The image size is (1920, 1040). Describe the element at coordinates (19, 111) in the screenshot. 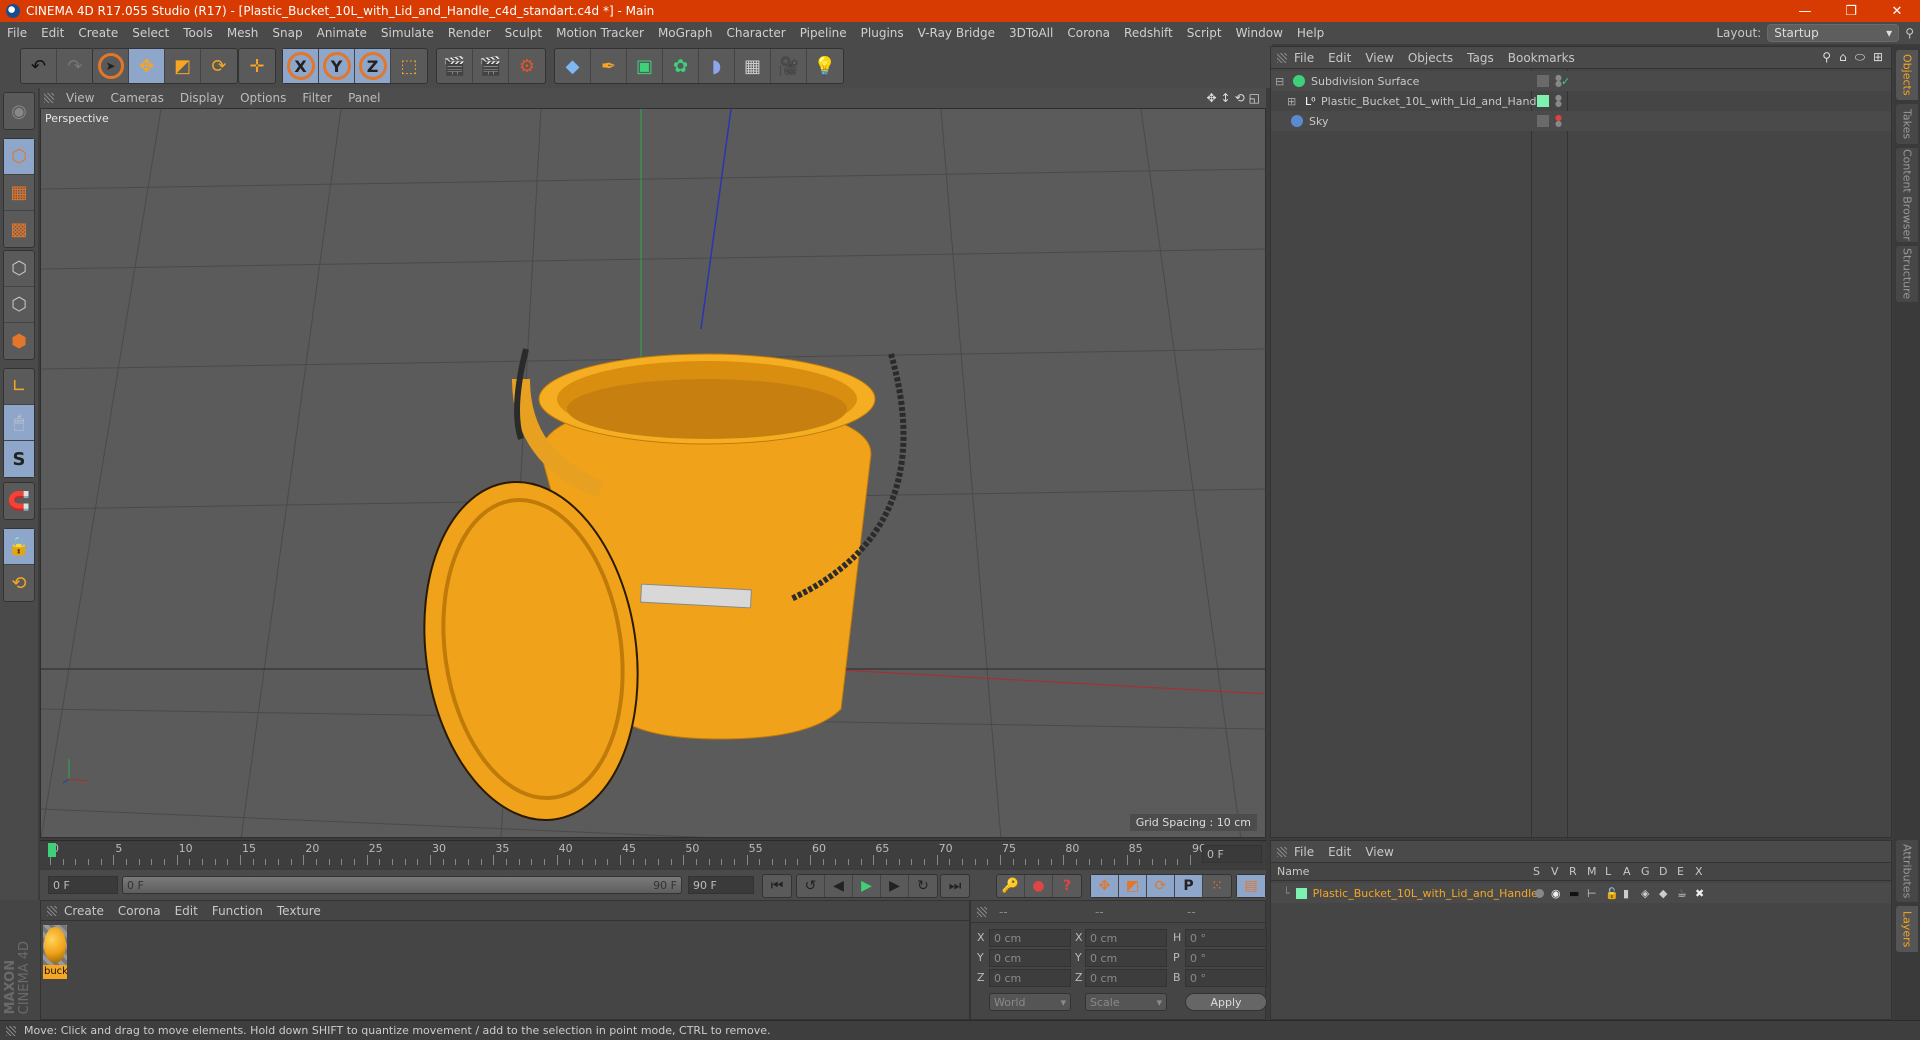

I see `make-editable-button: ◉` at that location.